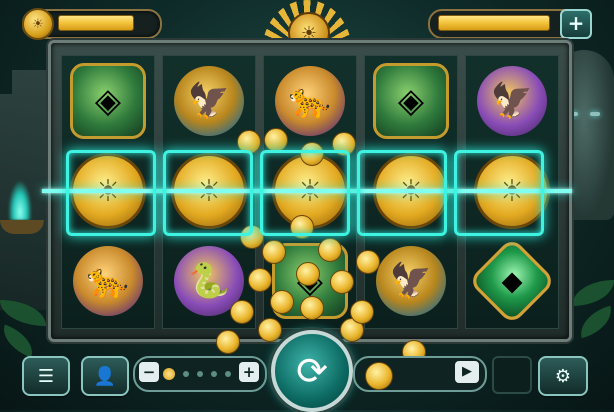 Image resolution: width=614 pixels, height=412 pixels. What do you see at coordinates (169, 374) in the screenshot?
I see `bet-level-coin` at bounding box center [169, 374].